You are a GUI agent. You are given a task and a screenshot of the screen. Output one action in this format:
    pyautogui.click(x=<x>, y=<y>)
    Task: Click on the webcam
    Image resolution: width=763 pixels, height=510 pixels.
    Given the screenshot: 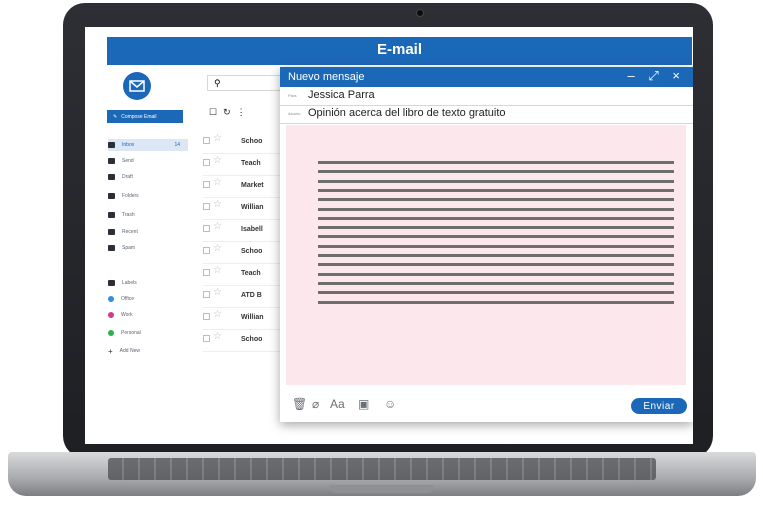 What is the action you would take?
    pyautogui.click(x=420, y=13)
    